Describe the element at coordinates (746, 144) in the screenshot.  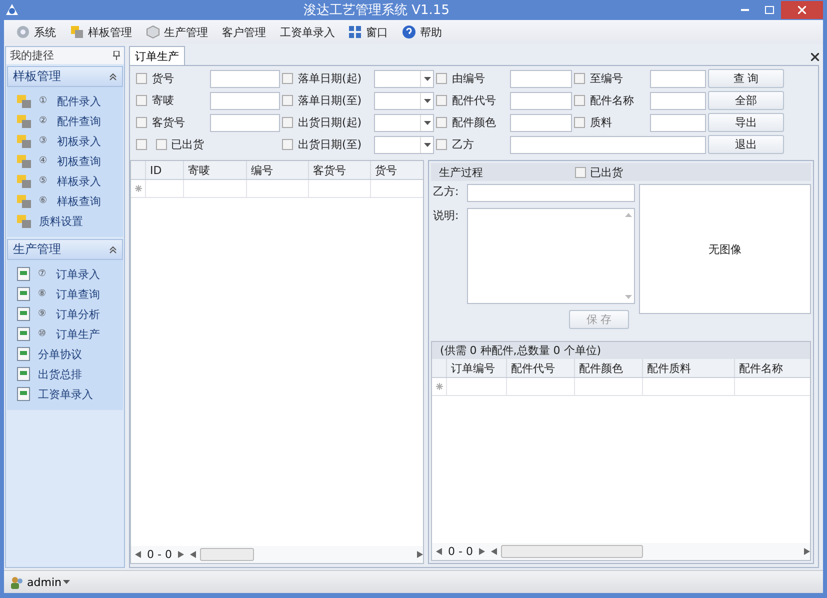
I see `action-button: 退出` at that location.